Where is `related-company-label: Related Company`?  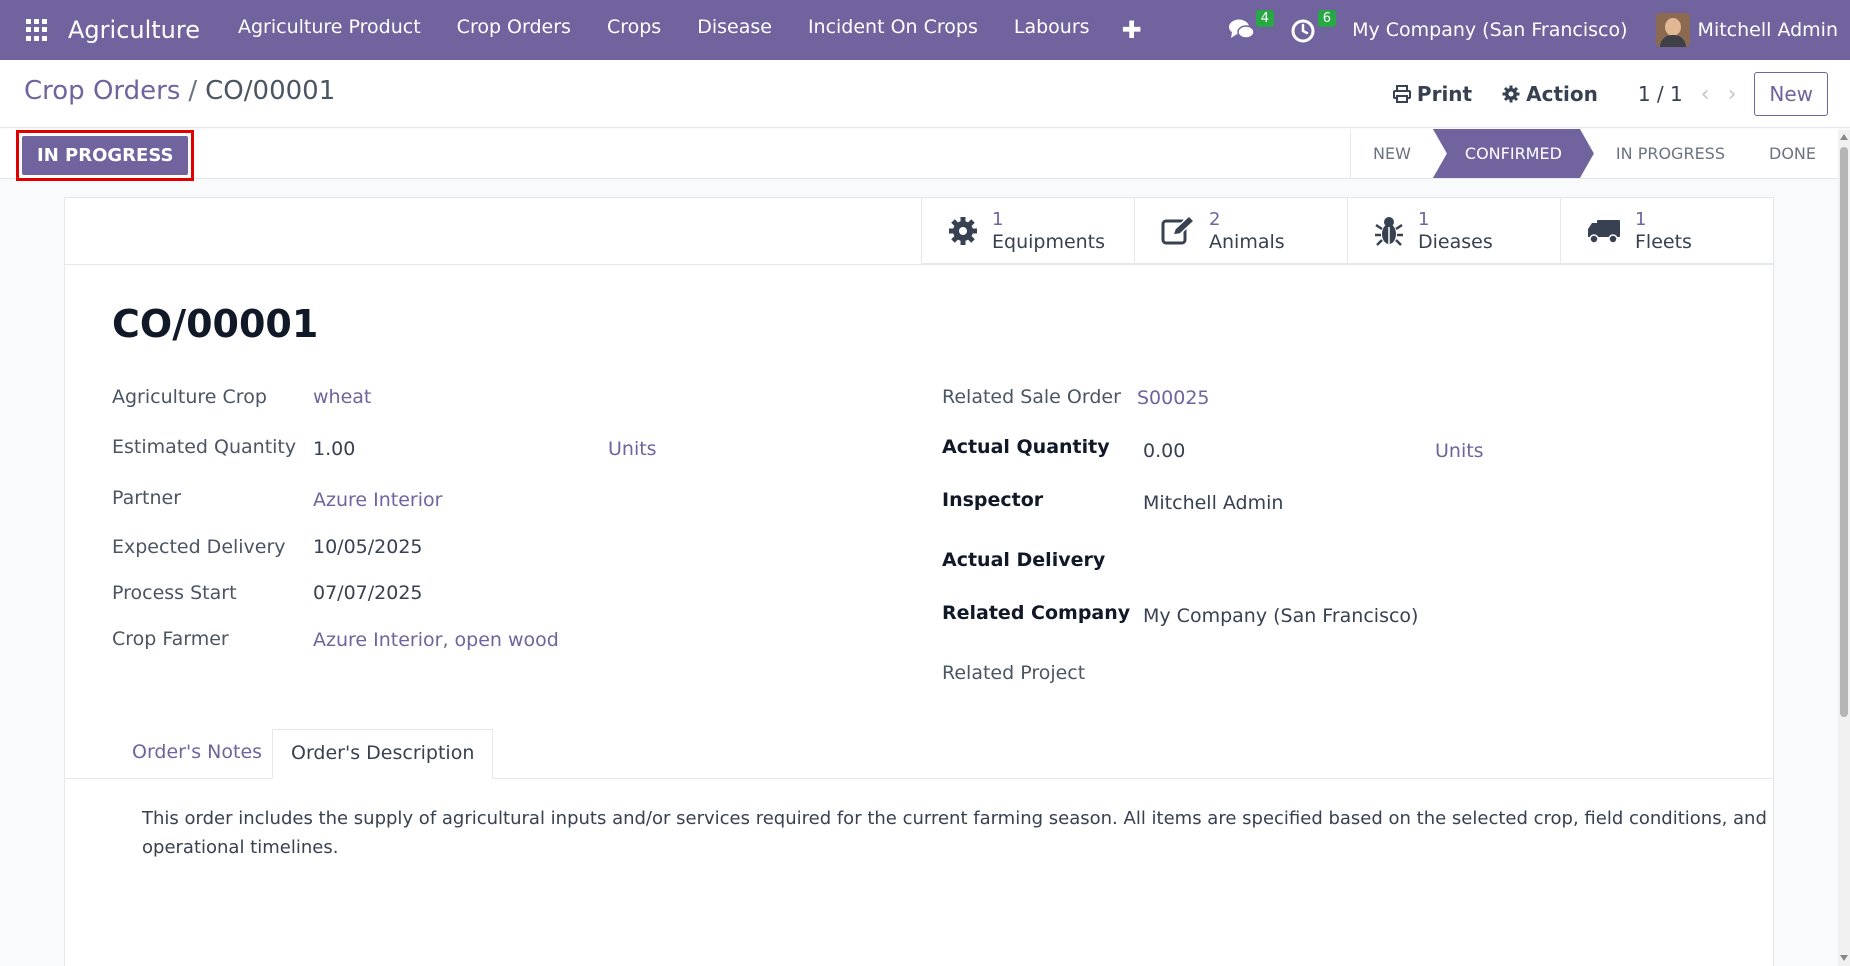 related-company-label: Related Company is located at coordinates (1036, 613).